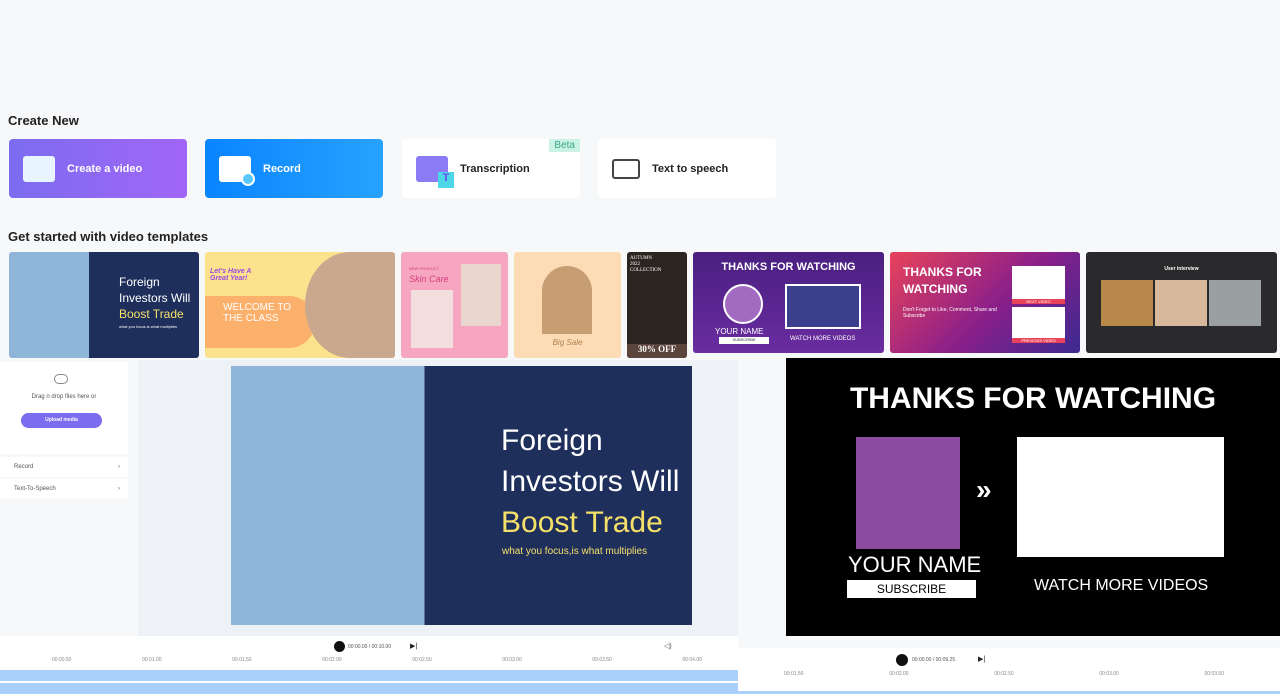 Image resolution: width=1280 pixels, height=694 pixels. I want to click on create-video-label: Create a video, so click(105, 168).